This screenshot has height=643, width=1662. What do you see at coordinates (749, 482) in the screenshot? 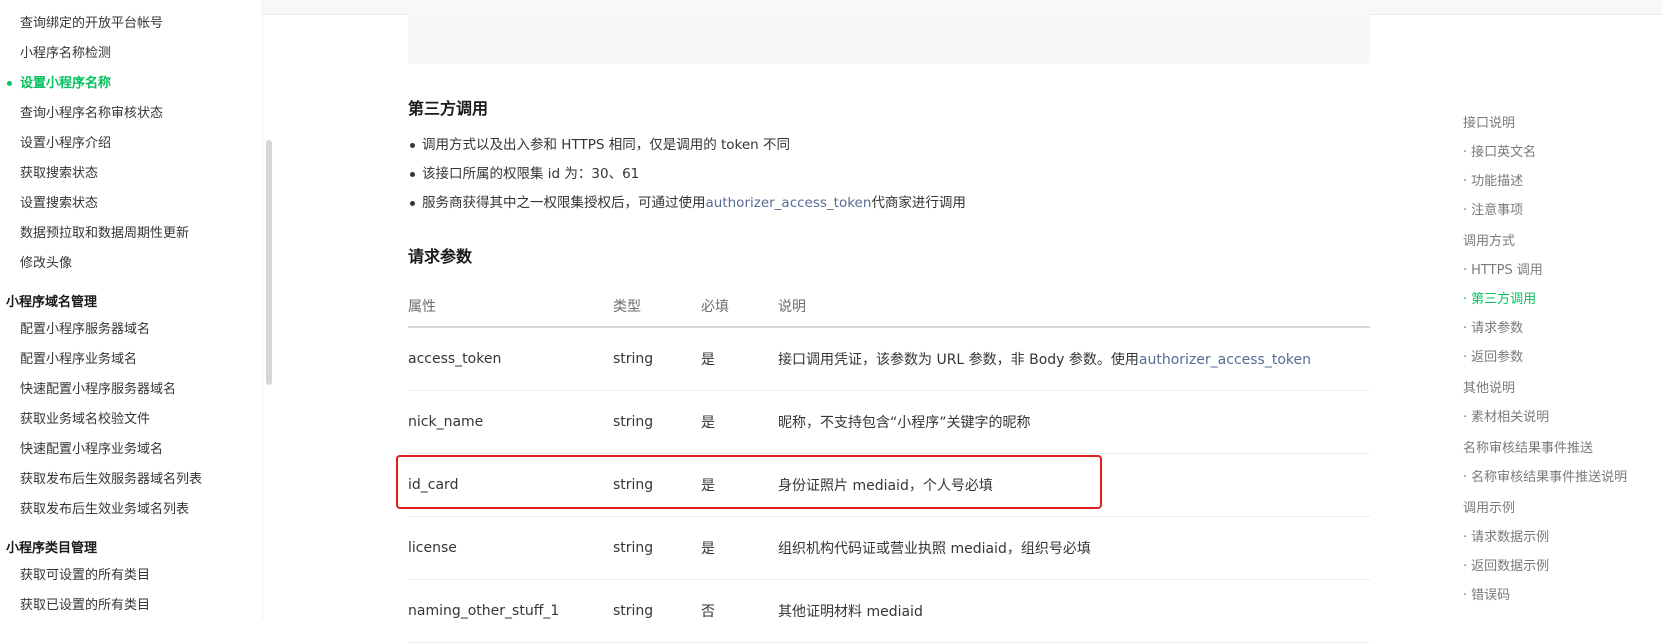
I see `highlight-annotation-box` at bounding box center [749, 482].